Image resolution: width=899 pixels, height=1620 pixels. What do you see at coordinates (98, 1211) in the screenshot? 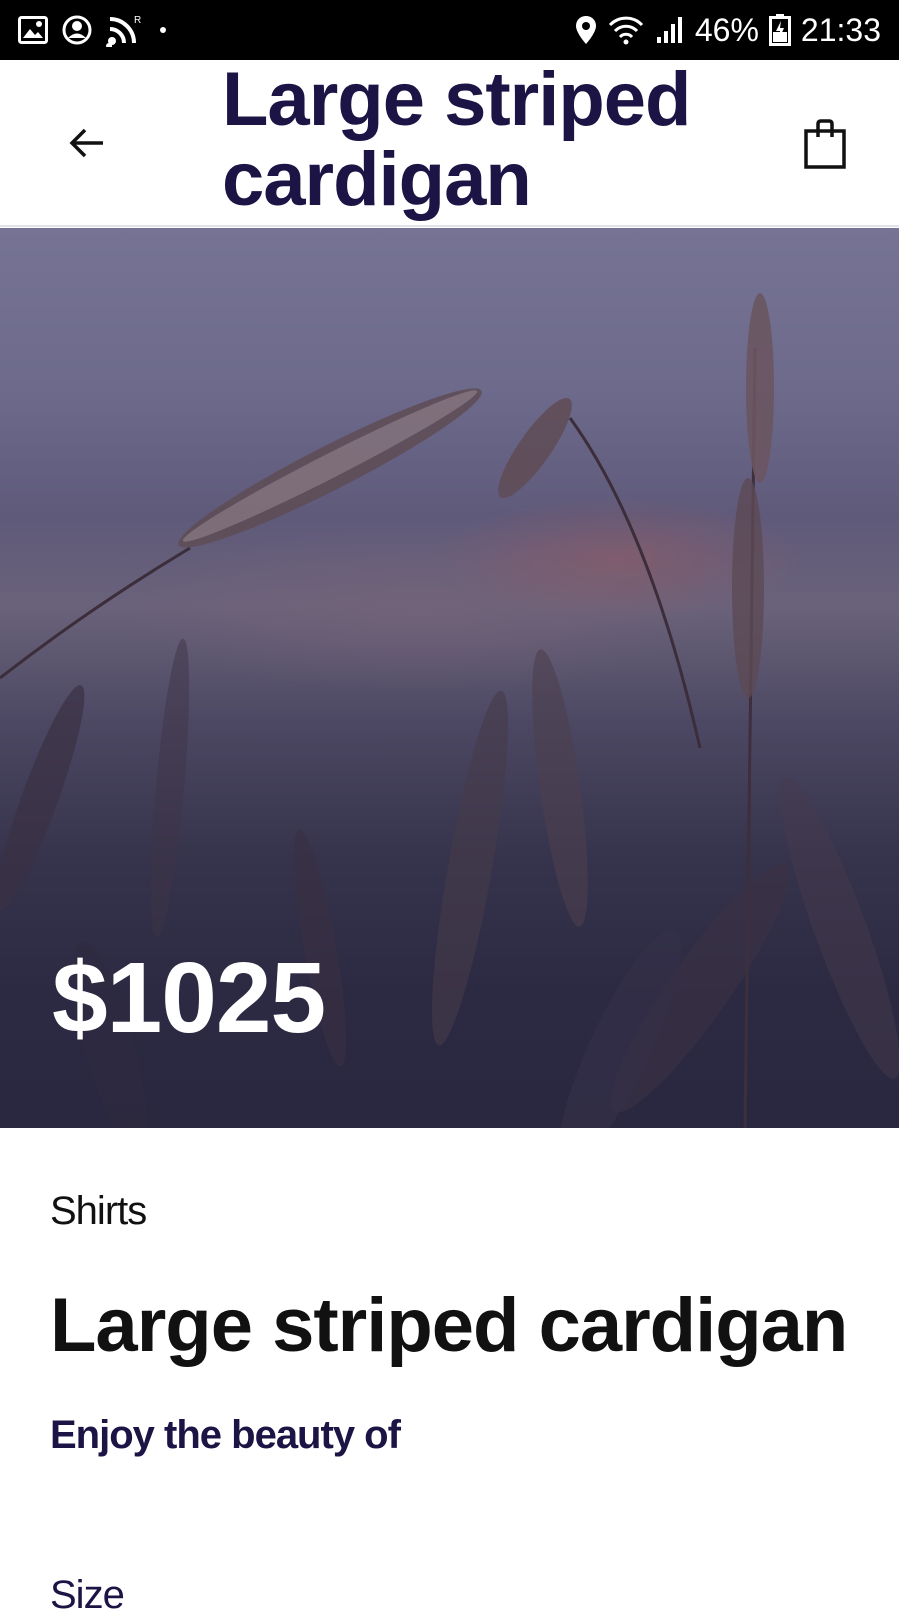
I see `product-category: Shirts` at bounding box center [98, 1211].